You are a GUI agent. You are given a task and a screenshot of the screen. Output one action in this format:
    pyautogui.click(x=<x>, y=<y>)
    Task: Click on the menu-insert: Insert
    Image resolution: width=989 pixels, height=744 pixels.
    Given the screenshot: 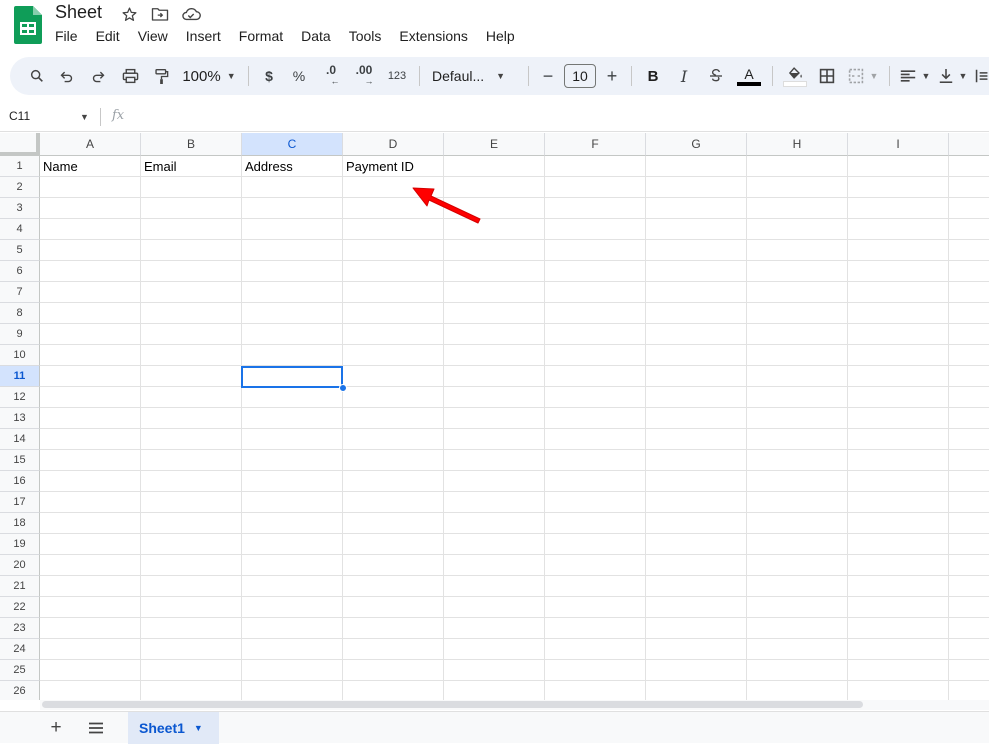 What is the action you would take?
    pyautogui.click(x=203, y=36)
    